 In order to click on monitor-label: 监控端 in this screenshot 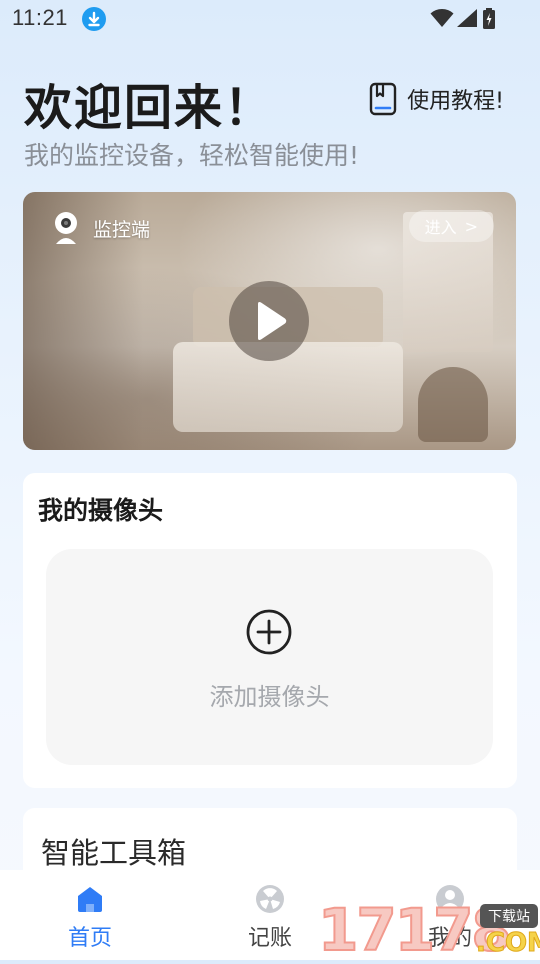, I will do `click(100, 228)`.